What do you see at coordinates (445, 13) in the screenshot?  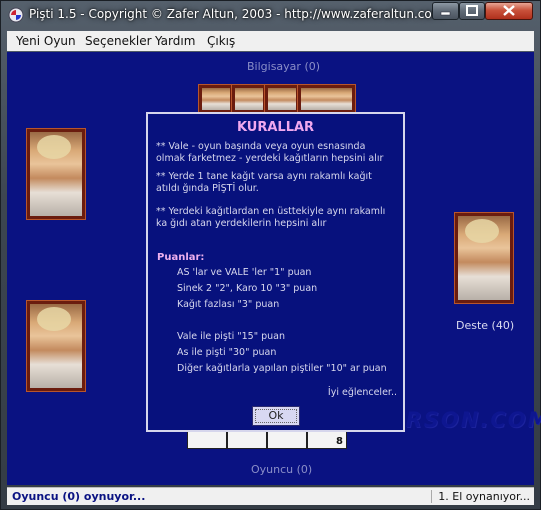 I see `minimize-icon` at bounding box center [445, 13].